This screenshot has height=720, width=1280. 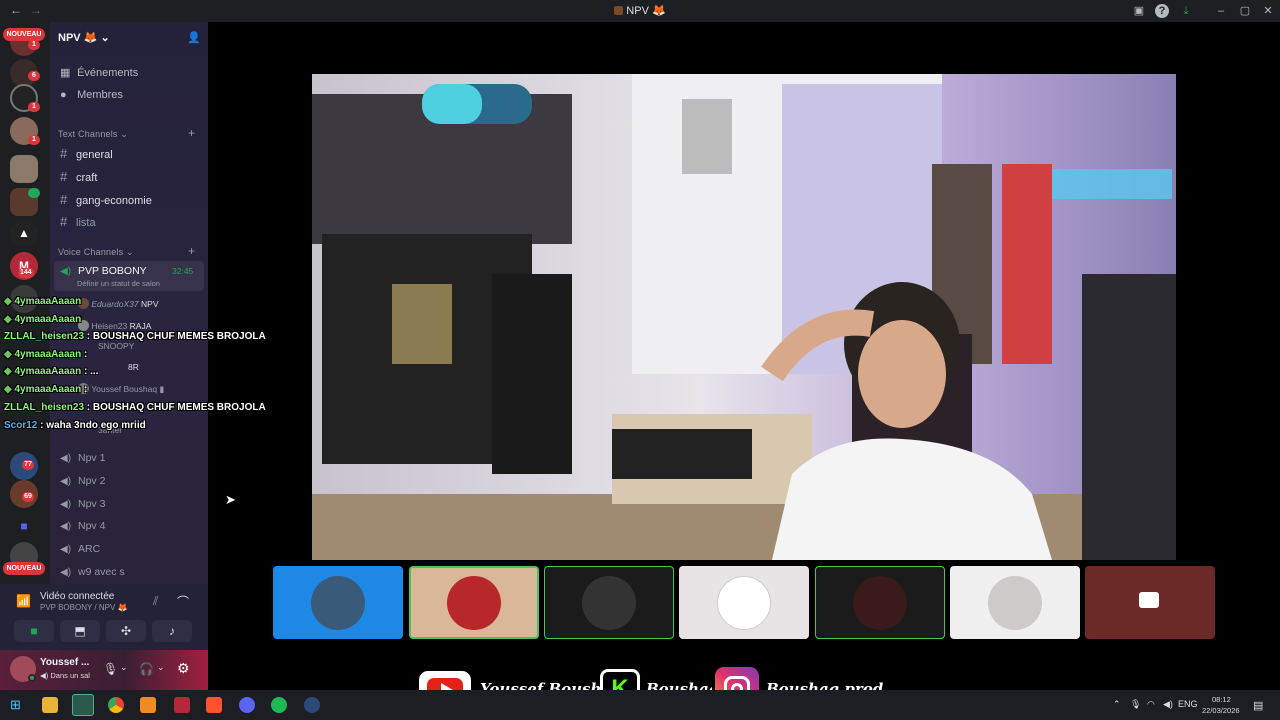 I want to click on voice-member: 8R, so click(x=133, y=367).